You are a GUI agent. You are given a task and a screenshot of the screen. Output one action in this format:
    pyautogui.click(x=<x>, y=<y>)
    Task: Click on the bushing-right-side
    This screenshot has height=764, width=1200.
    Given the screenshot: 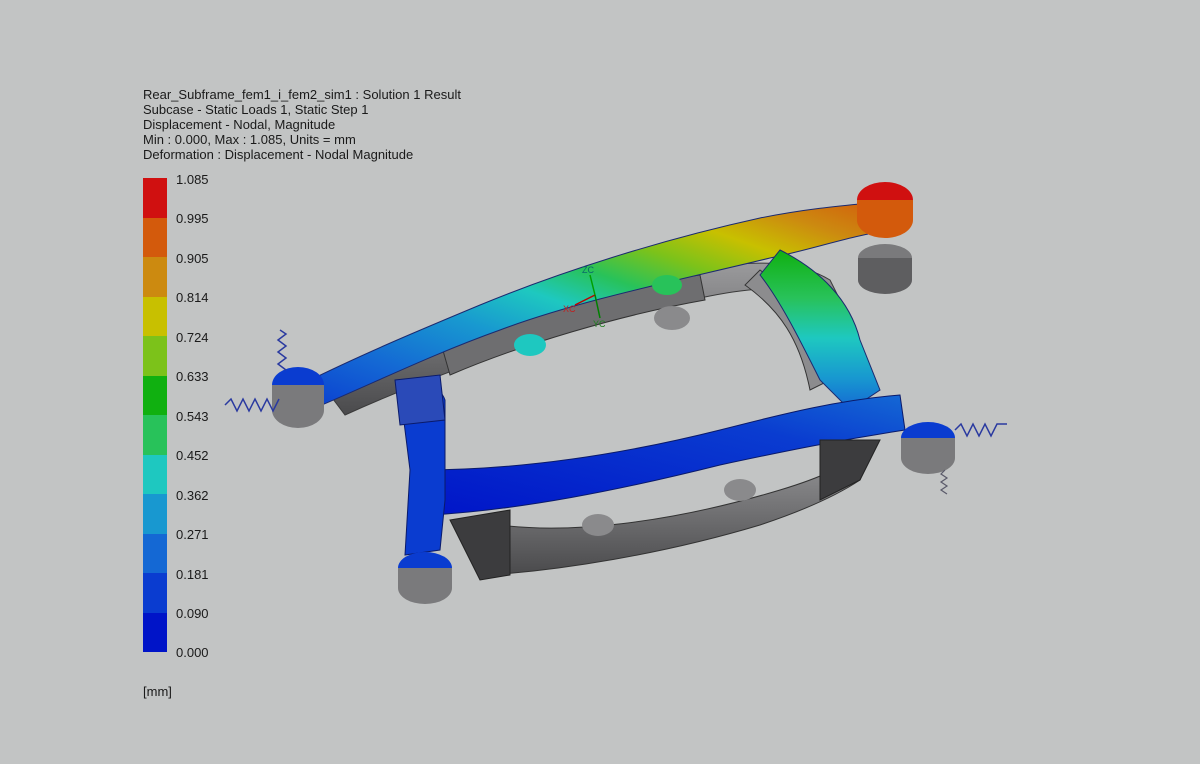 What is the action you would take?
    pyautogui.click(x=928, y=456)
    